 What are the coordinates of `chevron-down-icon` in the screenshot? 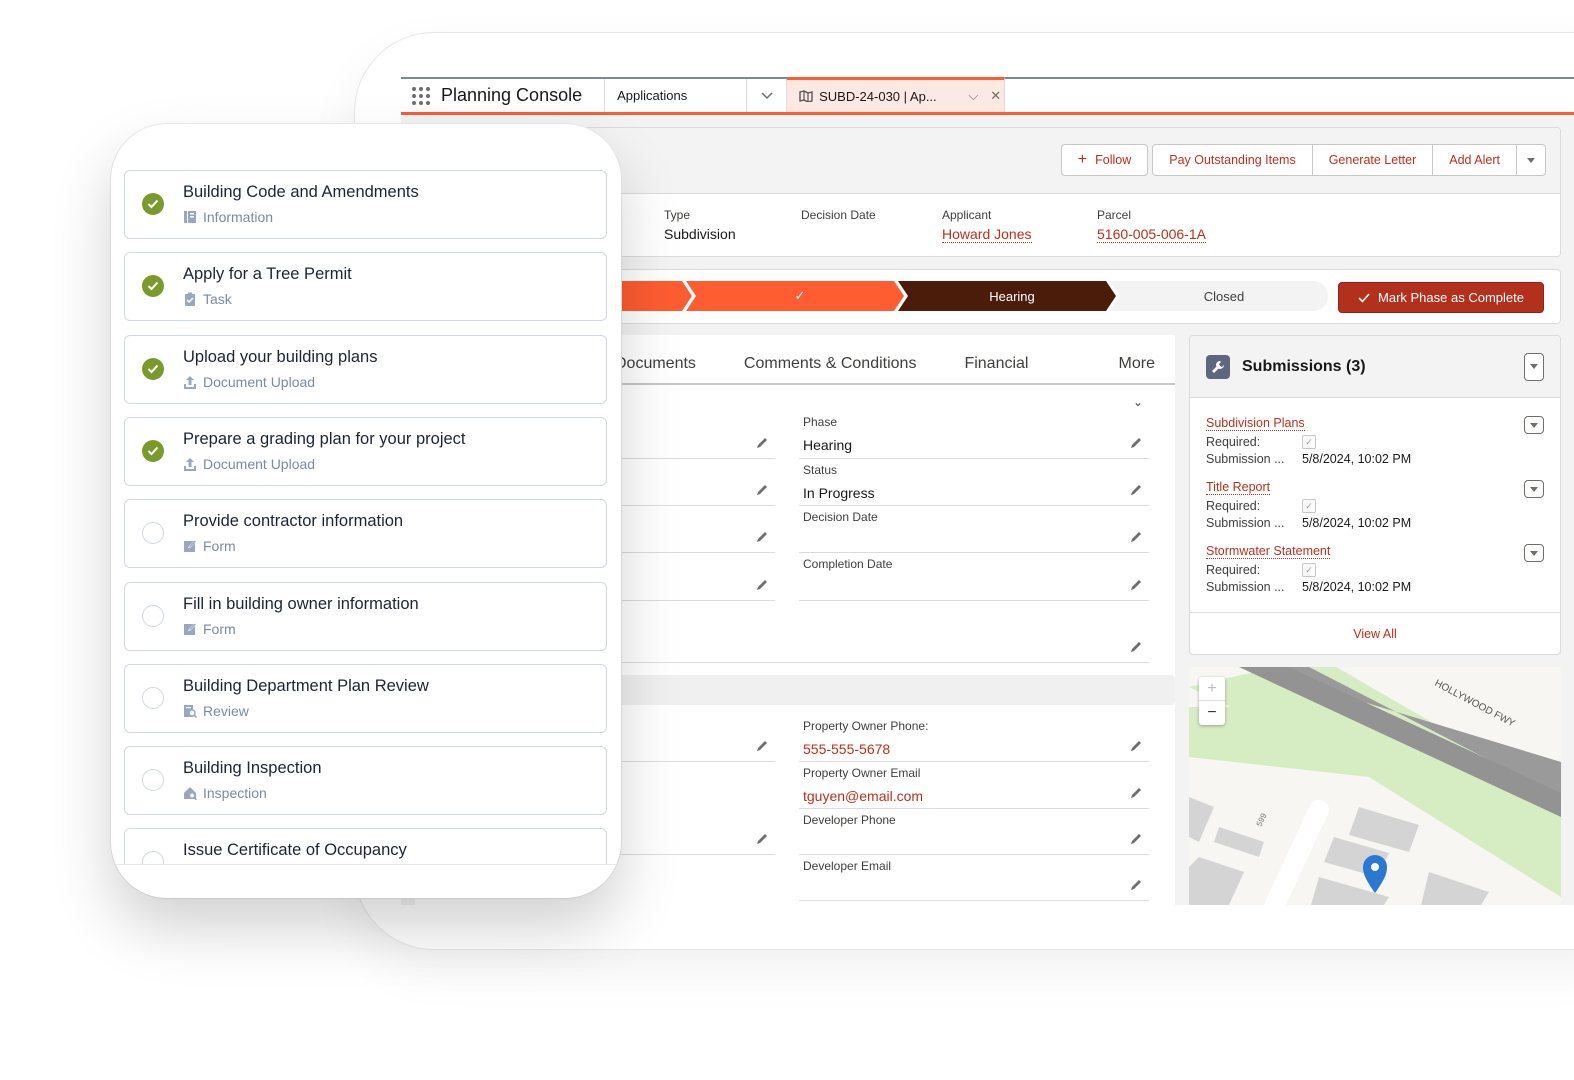 It's located at (767, 95).